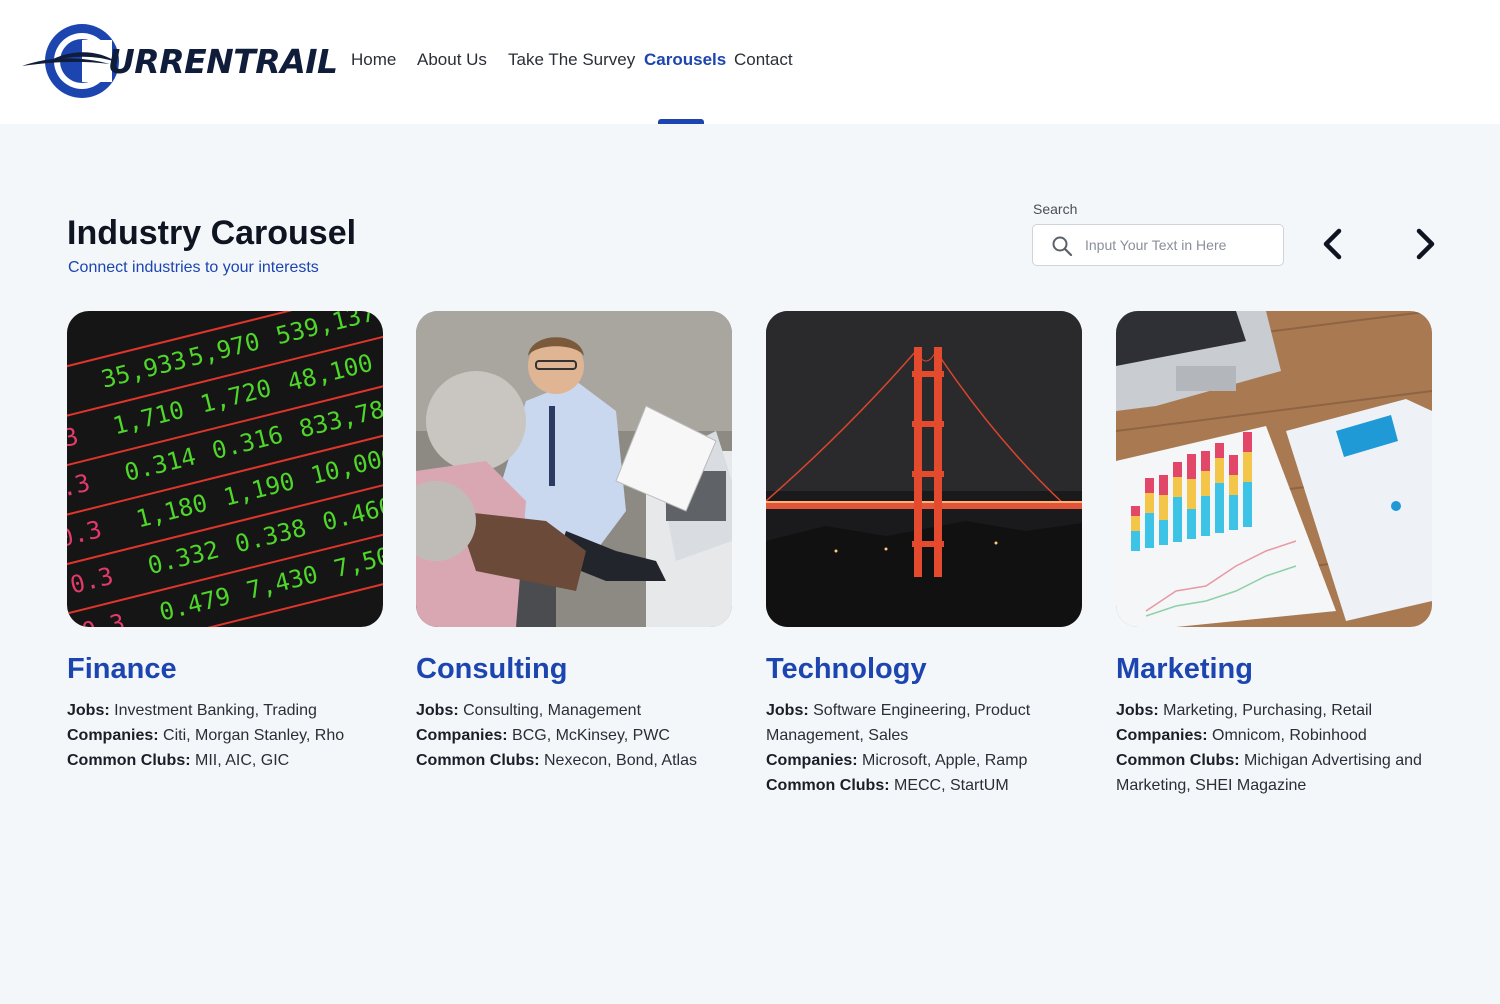  What do you see at coordinates (254, 735) in the screenshot?
I see `companies-value: Citi, Morgan Stanley, Rho` at bounding box center [254, 735].